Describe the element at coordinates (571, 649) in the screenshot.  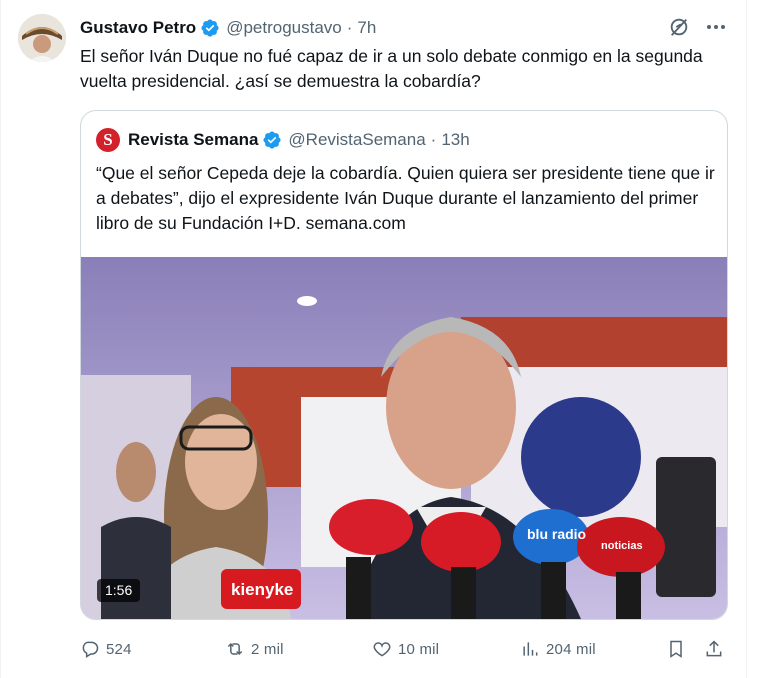
I see `views-count: 204 mil` at that location.